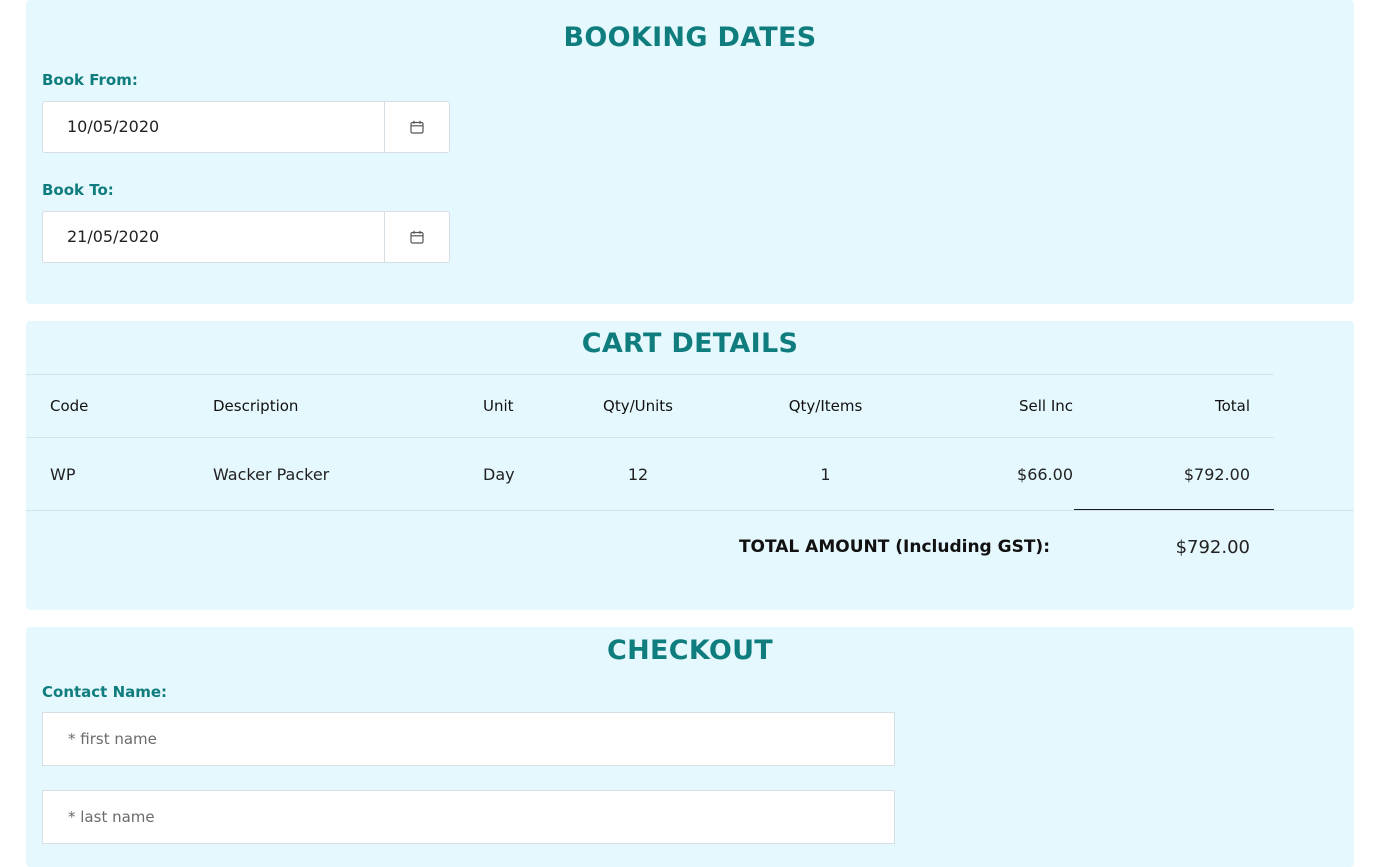 This screenshot has height=867, width=1380. What do you see at coordinates (894, 547) in the screenshot?
I see `total-amount-label: TOTAL AMOUNT (Including GST):` at bounding box center [894, 547].